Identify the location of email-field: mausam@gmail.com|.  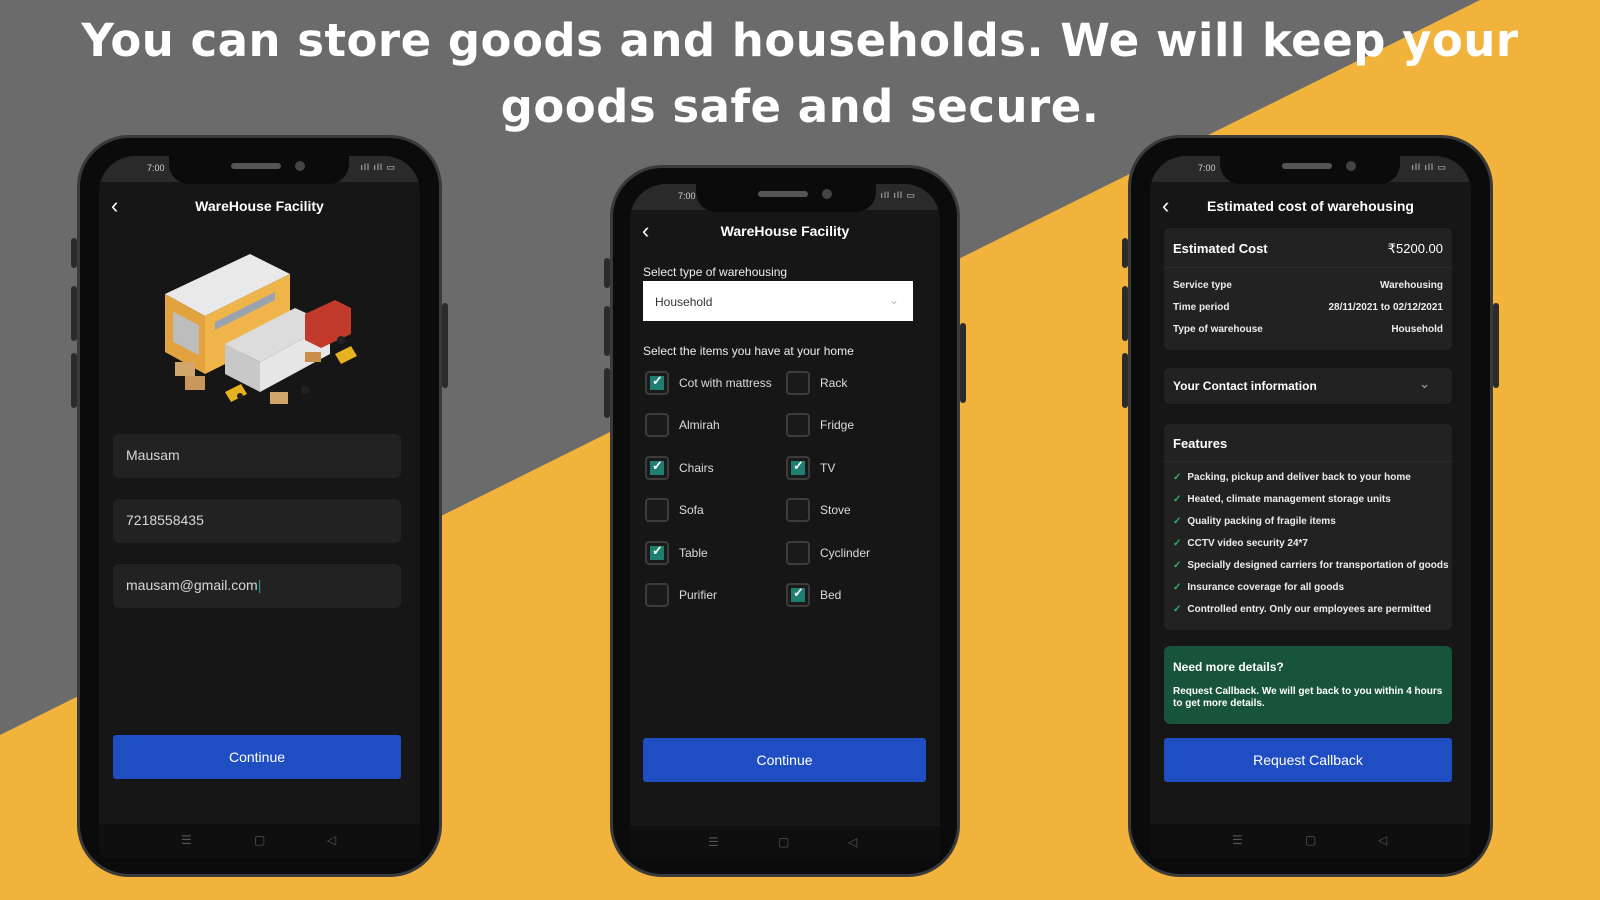
(257, 586).